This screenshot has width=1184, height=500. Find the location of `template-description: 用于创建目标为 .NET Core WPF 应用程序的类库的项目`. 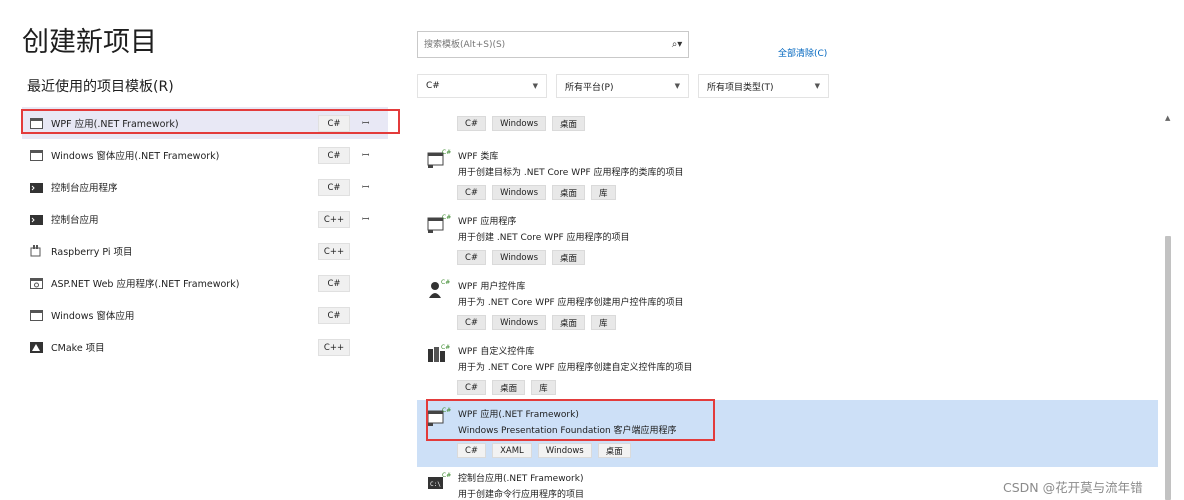

template-description: 用于创建目标为 .NET Core WPF 应用程序的类库的项目 is located at coordinates (571, 173).